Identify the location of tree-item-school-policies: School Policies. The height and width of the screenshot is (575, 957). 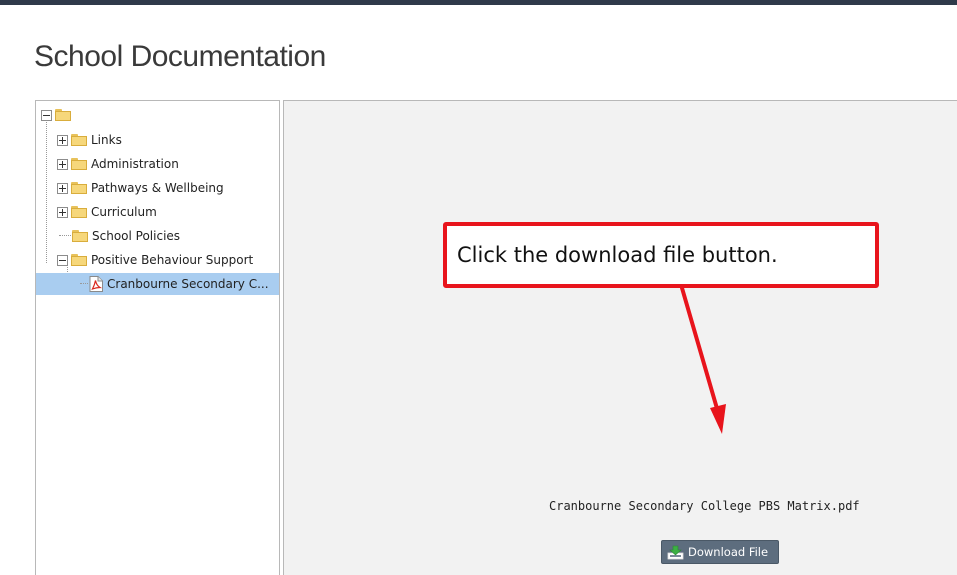
(119, 236).